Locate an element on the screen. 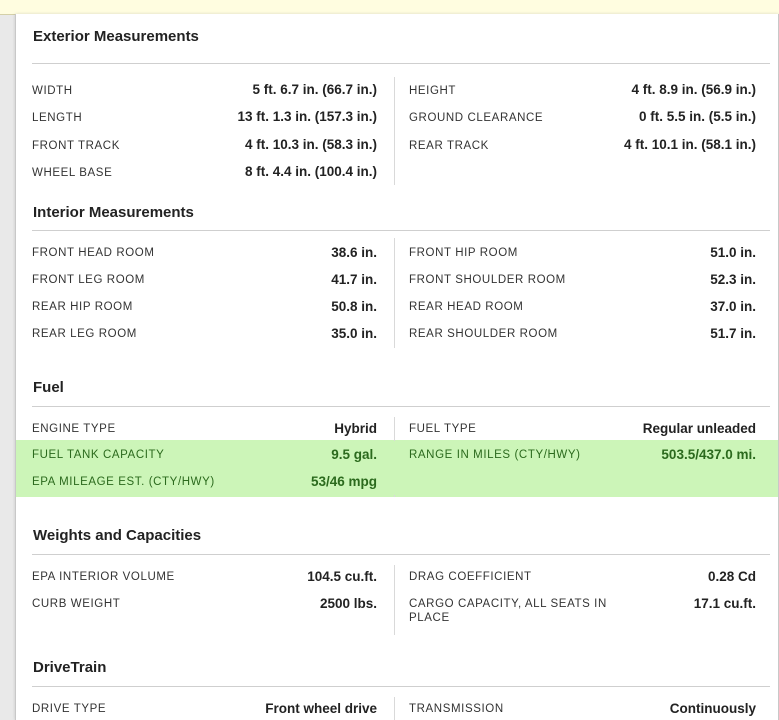 The width and height of the screenshot is (779, 720). spec-label: HEIGHT is located at coordinates (433, 91).